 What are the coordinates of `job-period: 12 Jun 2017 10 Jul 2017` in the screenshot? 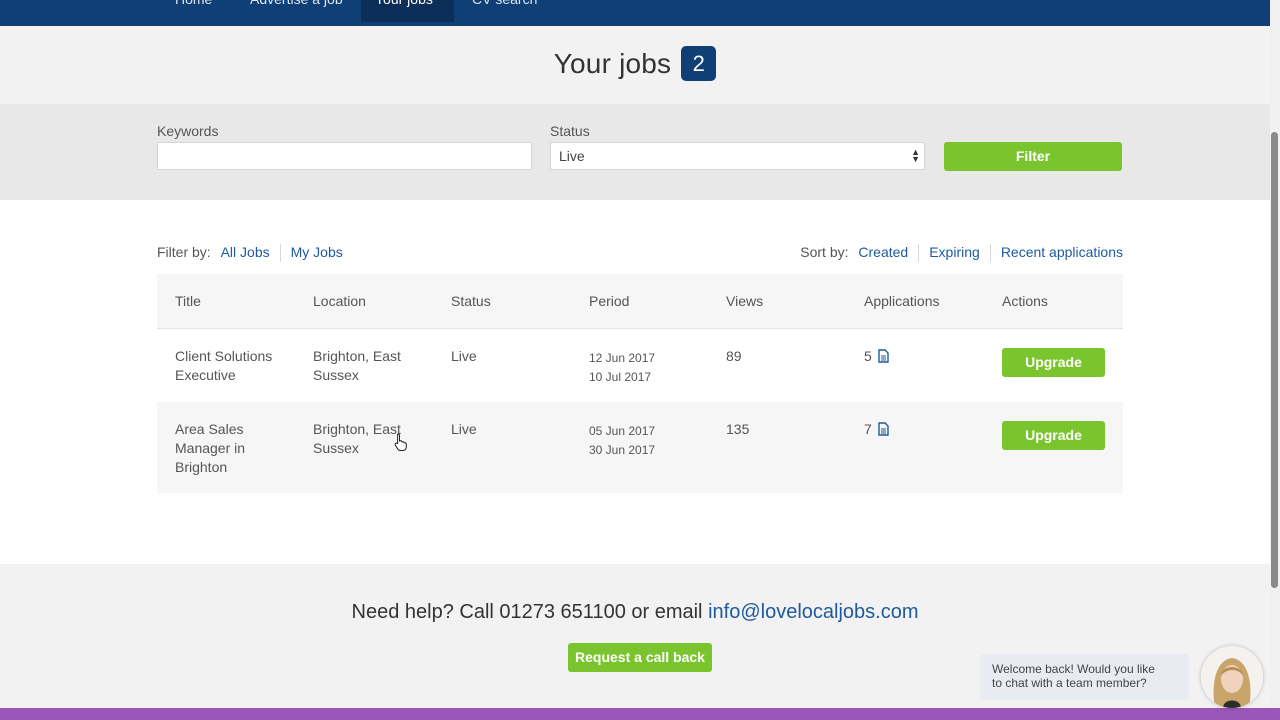 It's located at (622, 368).